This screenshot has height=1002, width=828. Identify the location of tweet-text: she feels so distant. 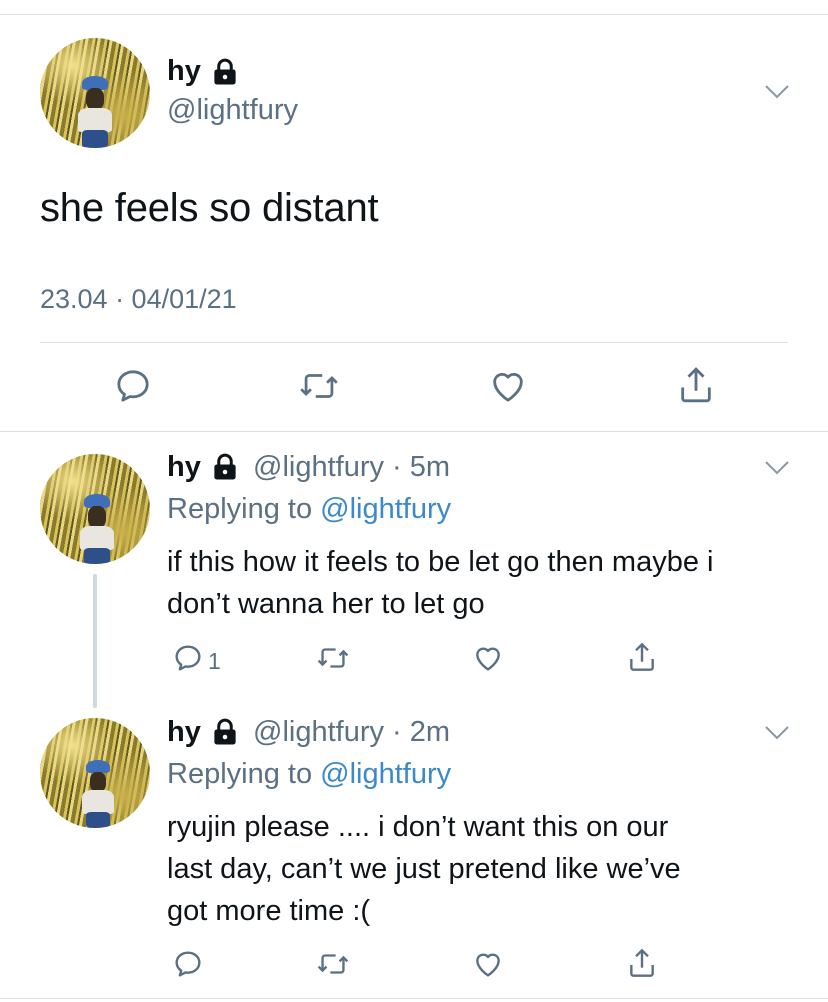
(209, 208).